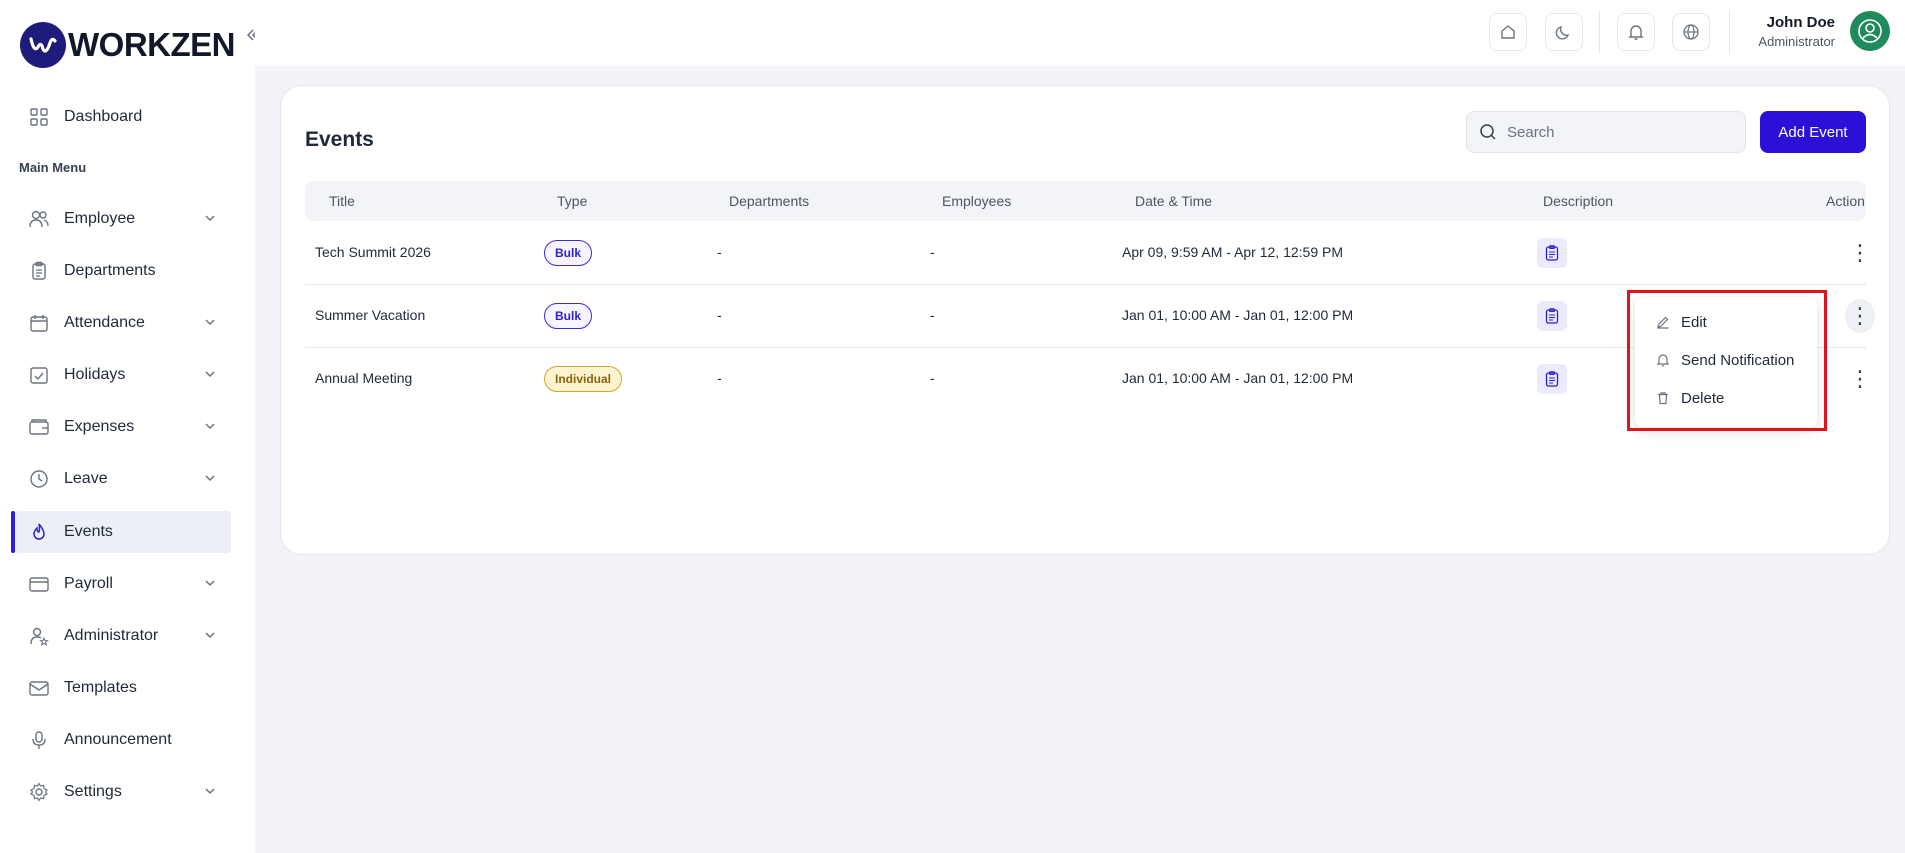 The image size is (1905, 853). Describe the element at coordinates (342, 201) in the screenshot. I see `column-header-title: Title` at that location.